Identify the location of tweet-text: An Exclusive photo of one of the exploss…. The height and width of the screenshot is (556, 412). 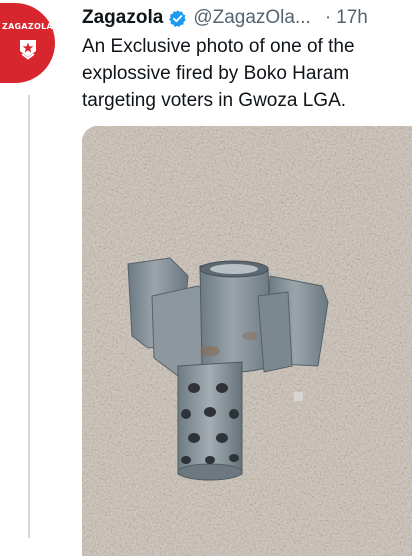
(218, 73).